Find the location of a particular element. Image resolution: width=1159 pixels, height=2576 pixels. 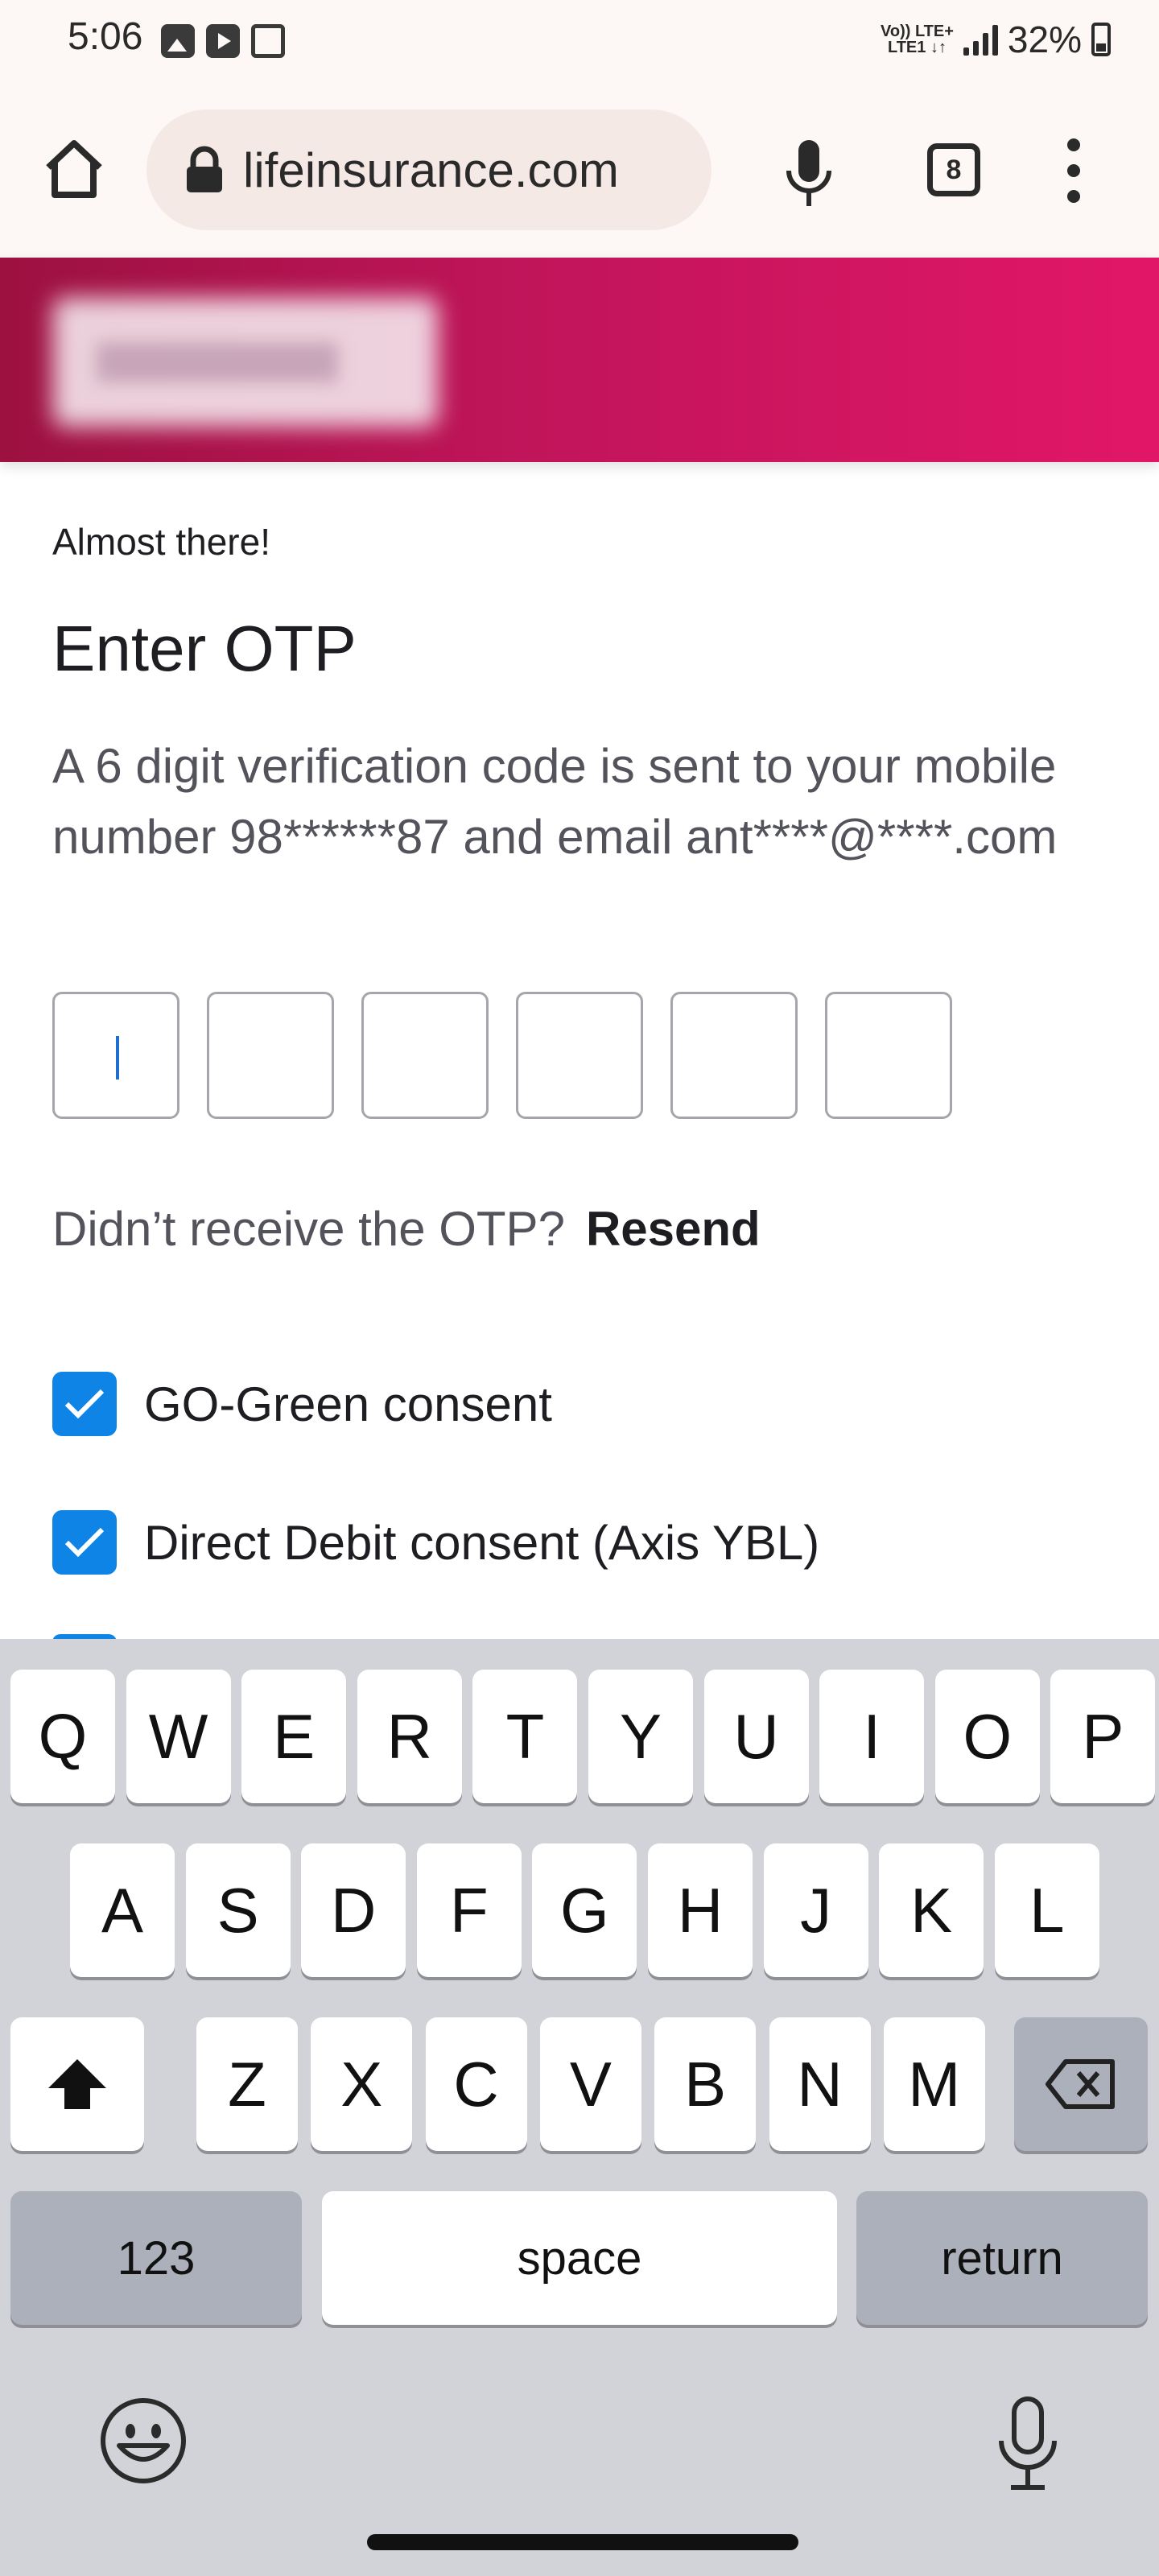

network-indicator: Vo)) LTE+ LTE1 ↓↑ is located at coordinates (918, 39).